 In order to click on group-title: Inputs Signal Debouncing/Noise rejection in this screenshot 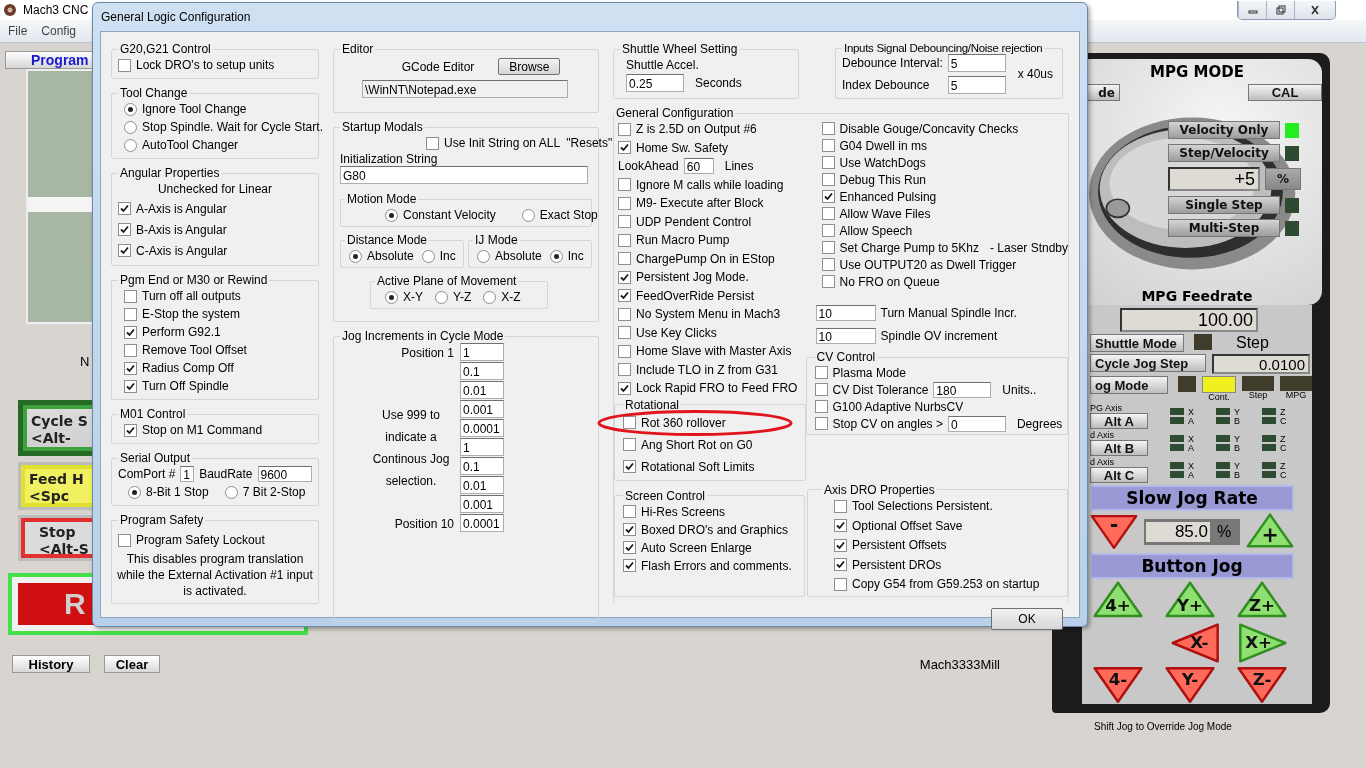, I will do `click(943, 48)`.